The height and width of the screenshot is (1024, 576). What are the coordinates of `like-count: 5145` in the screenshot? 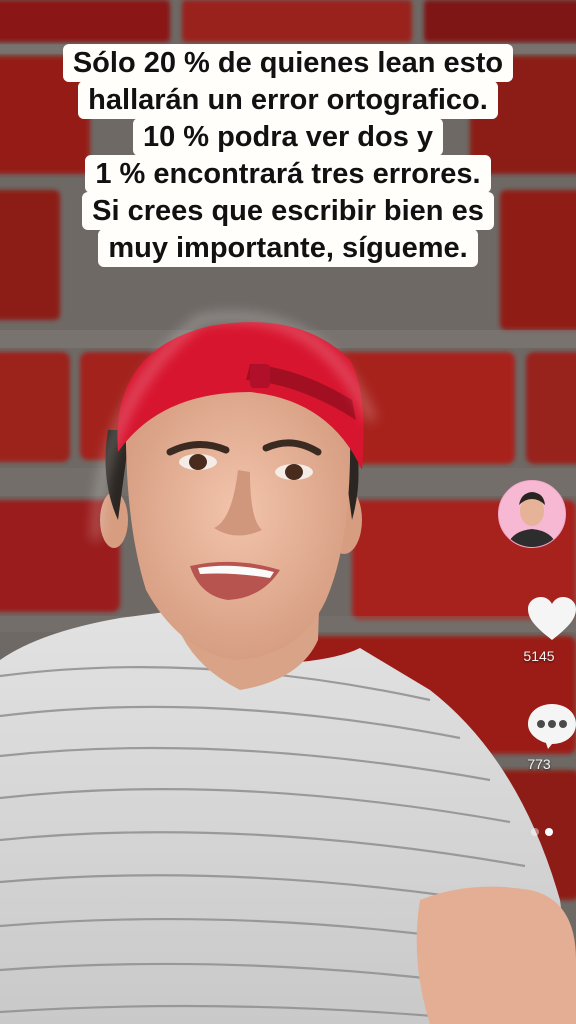 It's located at (539, 656).